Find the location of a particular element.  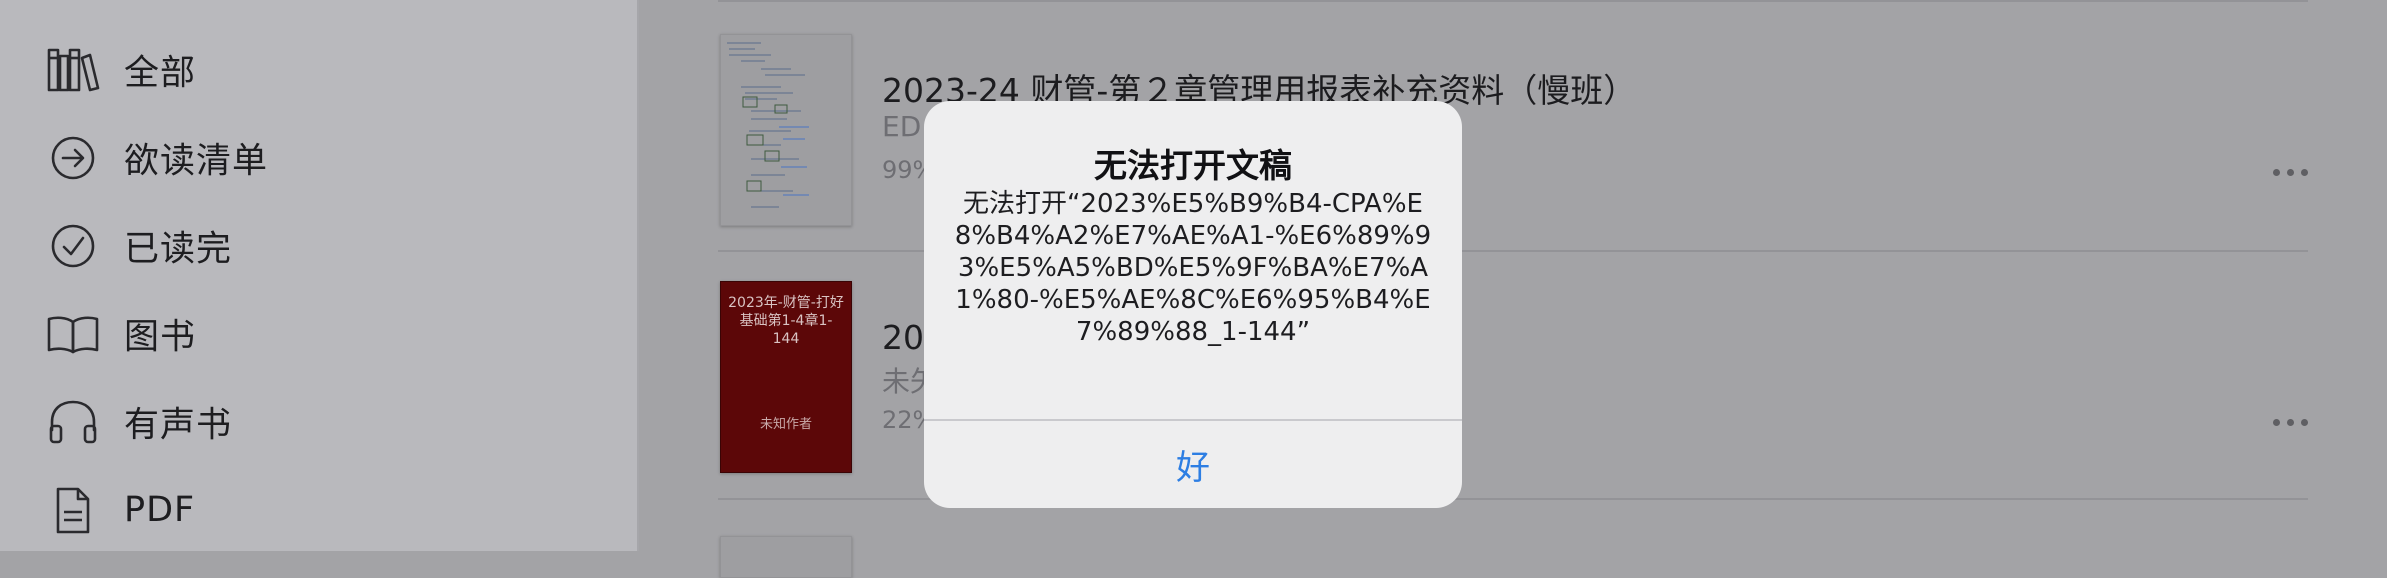

arrow-circle-icon is located at coordinates (73, 158).